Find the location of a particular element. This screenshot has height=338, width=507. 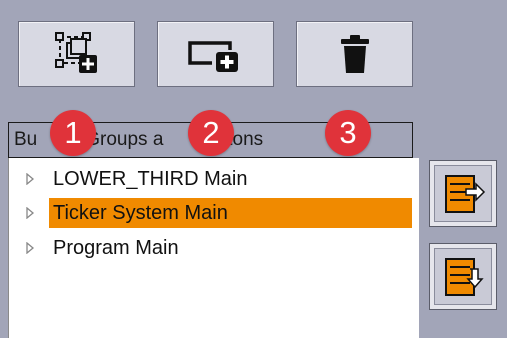

callout-badge-2: 2 is located at coordinates (211, 133).